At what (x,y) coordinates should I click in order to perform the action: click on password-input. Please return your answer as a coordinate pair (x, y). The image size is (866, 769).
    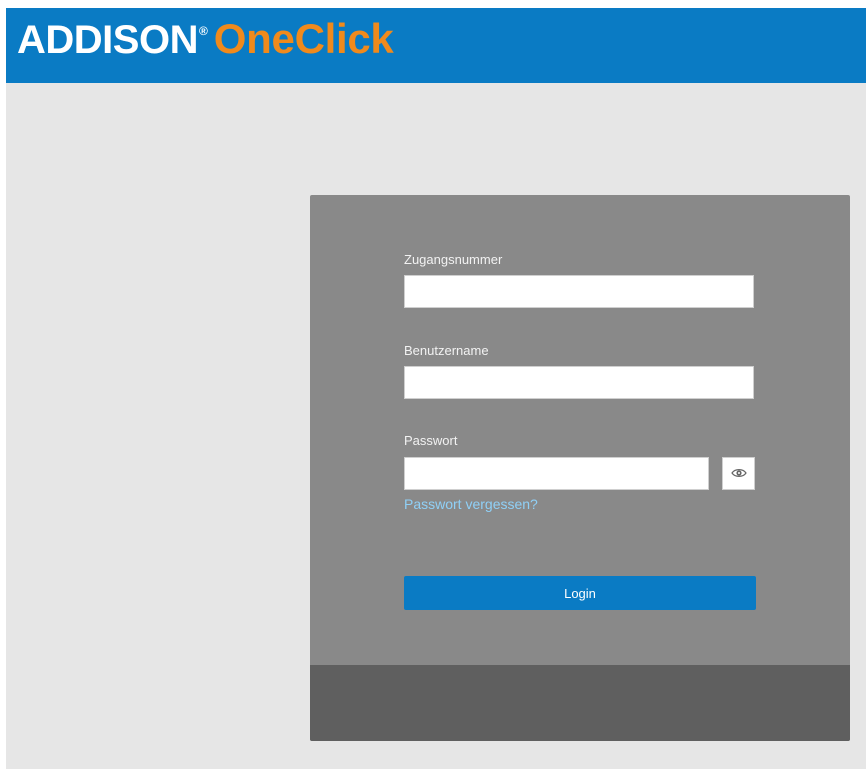
    Looking at the image, I should click on (556, 473).